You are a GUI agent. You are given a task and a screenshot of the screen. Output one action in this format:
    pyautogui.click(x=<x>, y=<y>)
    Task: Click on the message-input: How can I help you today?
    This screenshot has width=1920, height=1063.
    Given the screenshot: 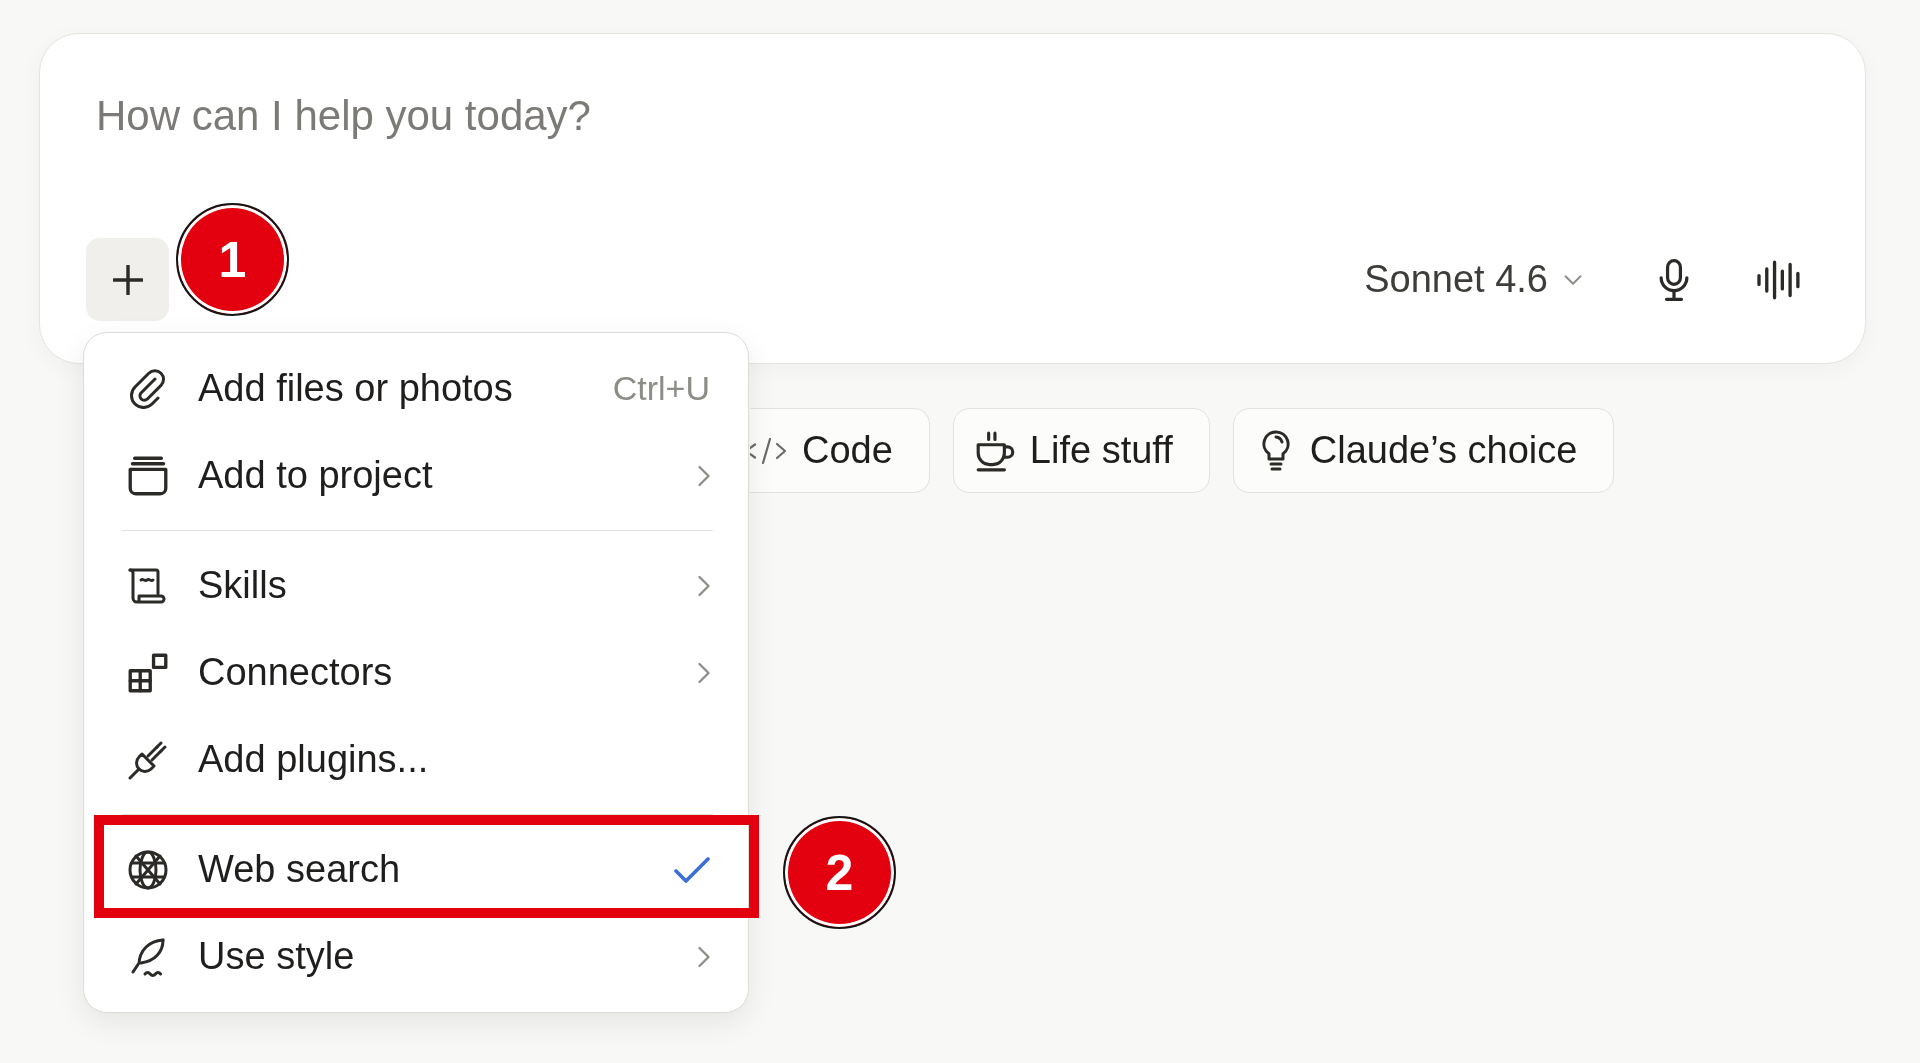 What is the action you would take?
    pyautogui.click(x=953, y=116)
    